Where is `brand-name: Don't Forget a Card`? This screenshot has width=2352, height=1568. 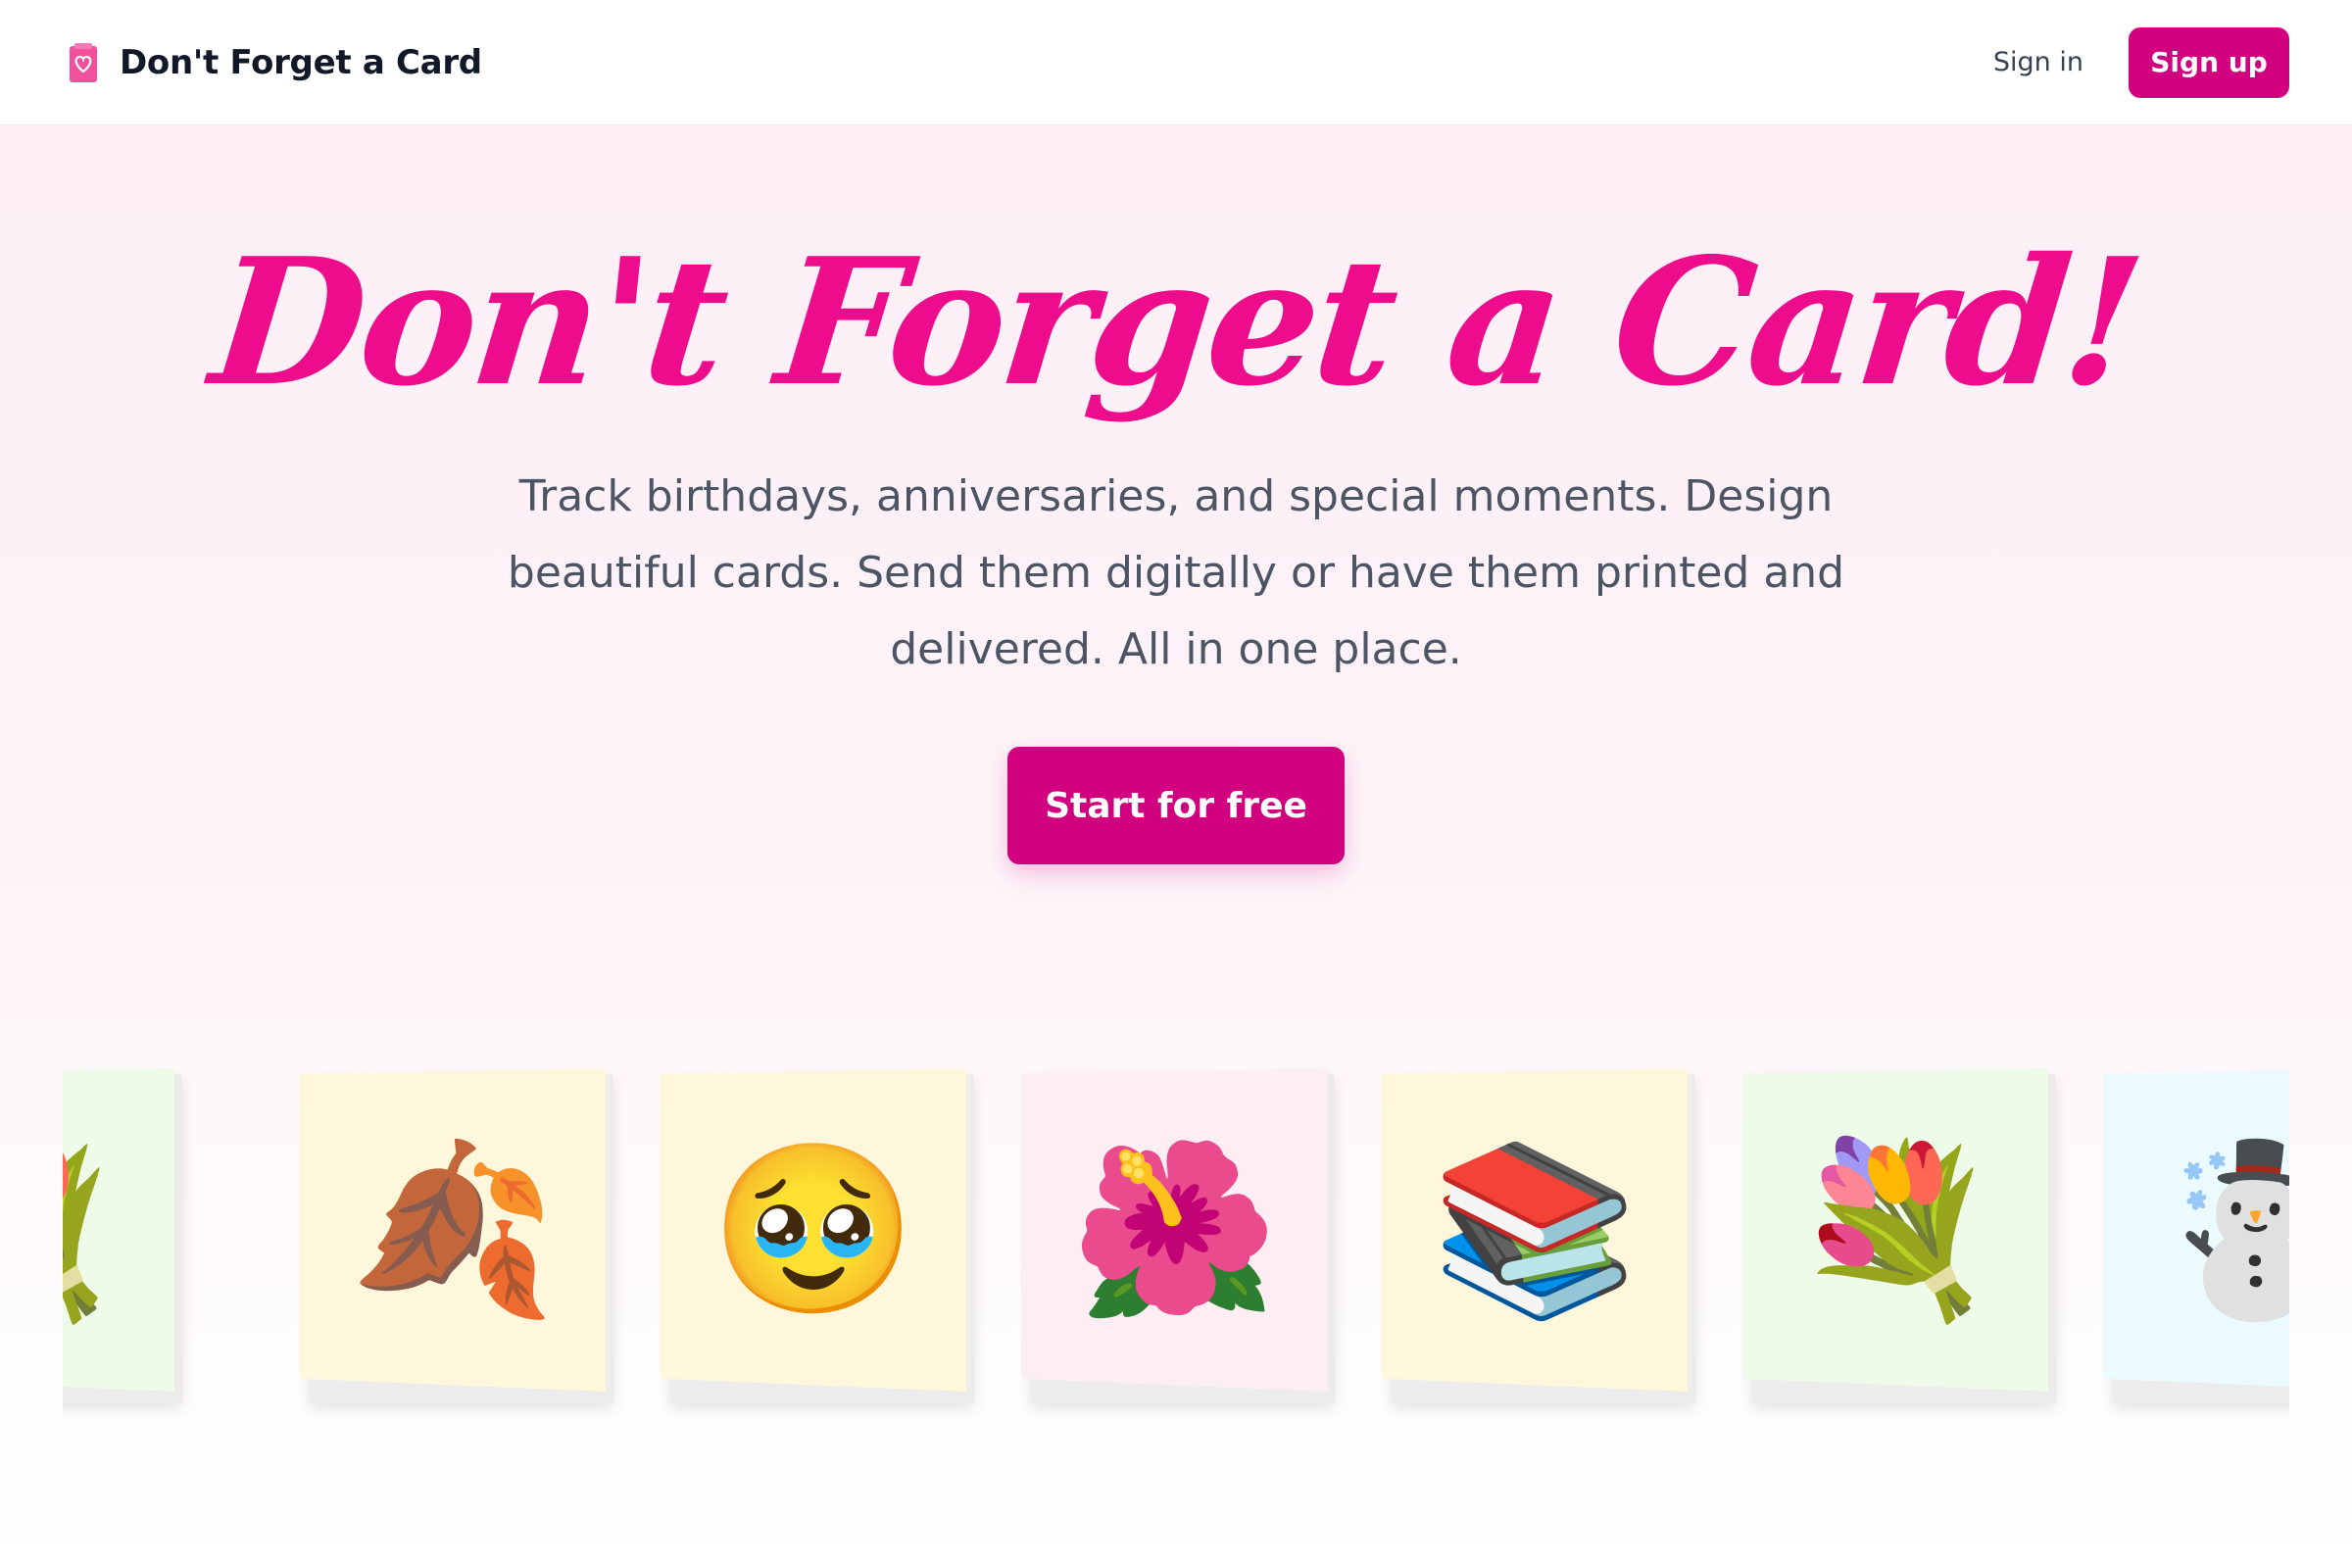
brand-name: Don't Forget a Card is located at coordinates (301, 62).